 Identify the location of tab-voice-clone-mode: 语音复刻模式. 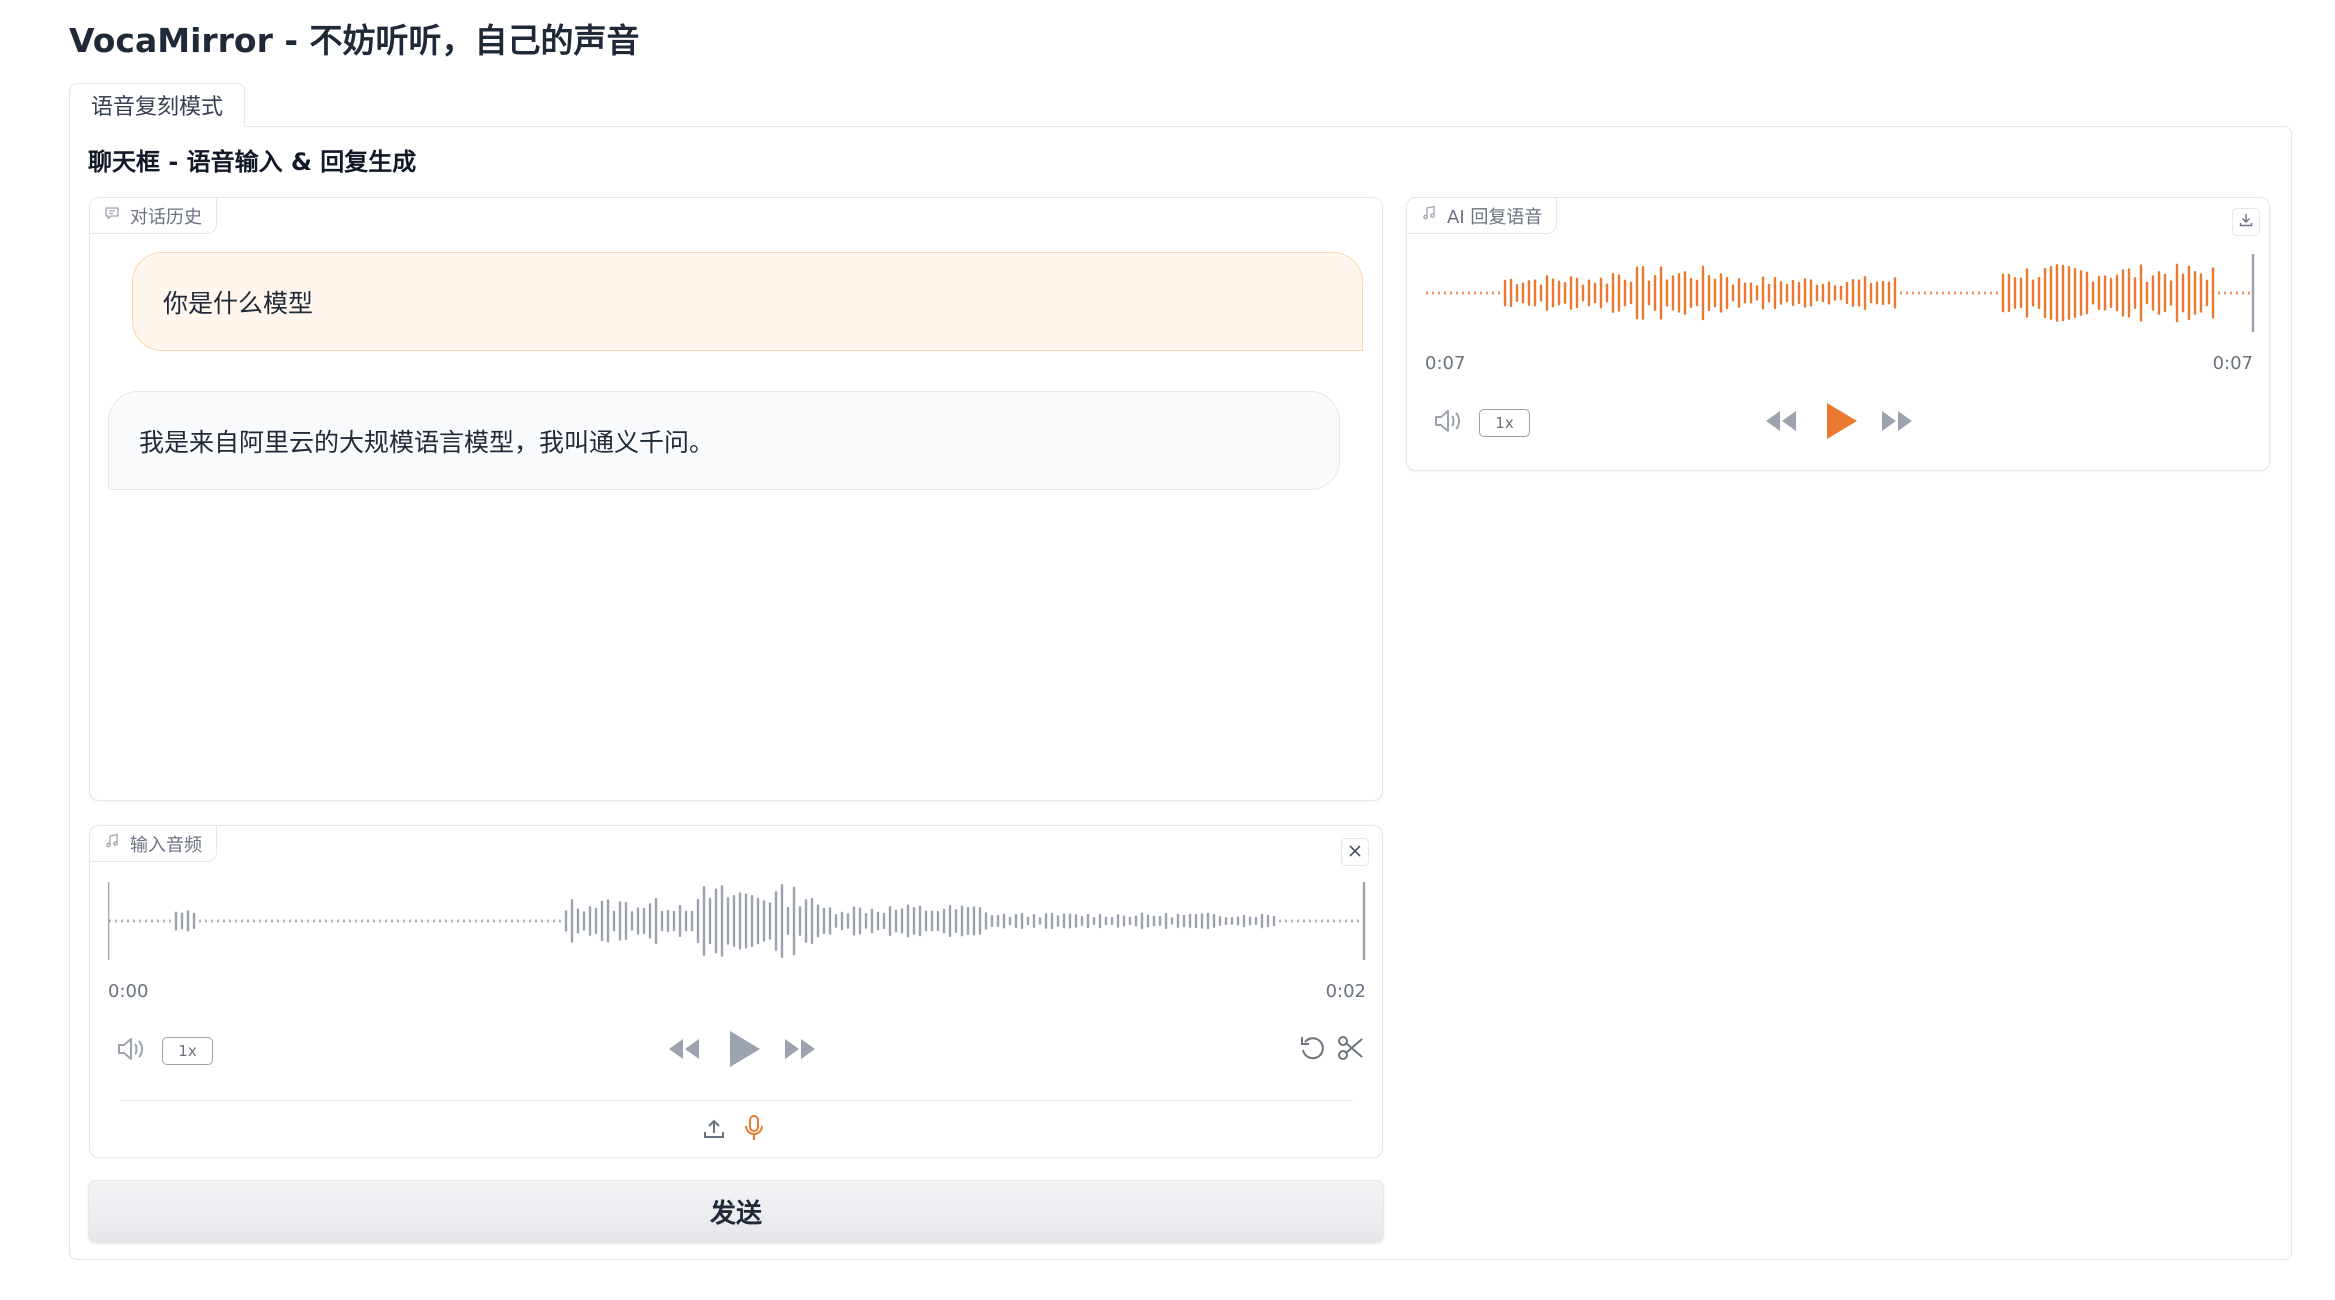
(157, 105).